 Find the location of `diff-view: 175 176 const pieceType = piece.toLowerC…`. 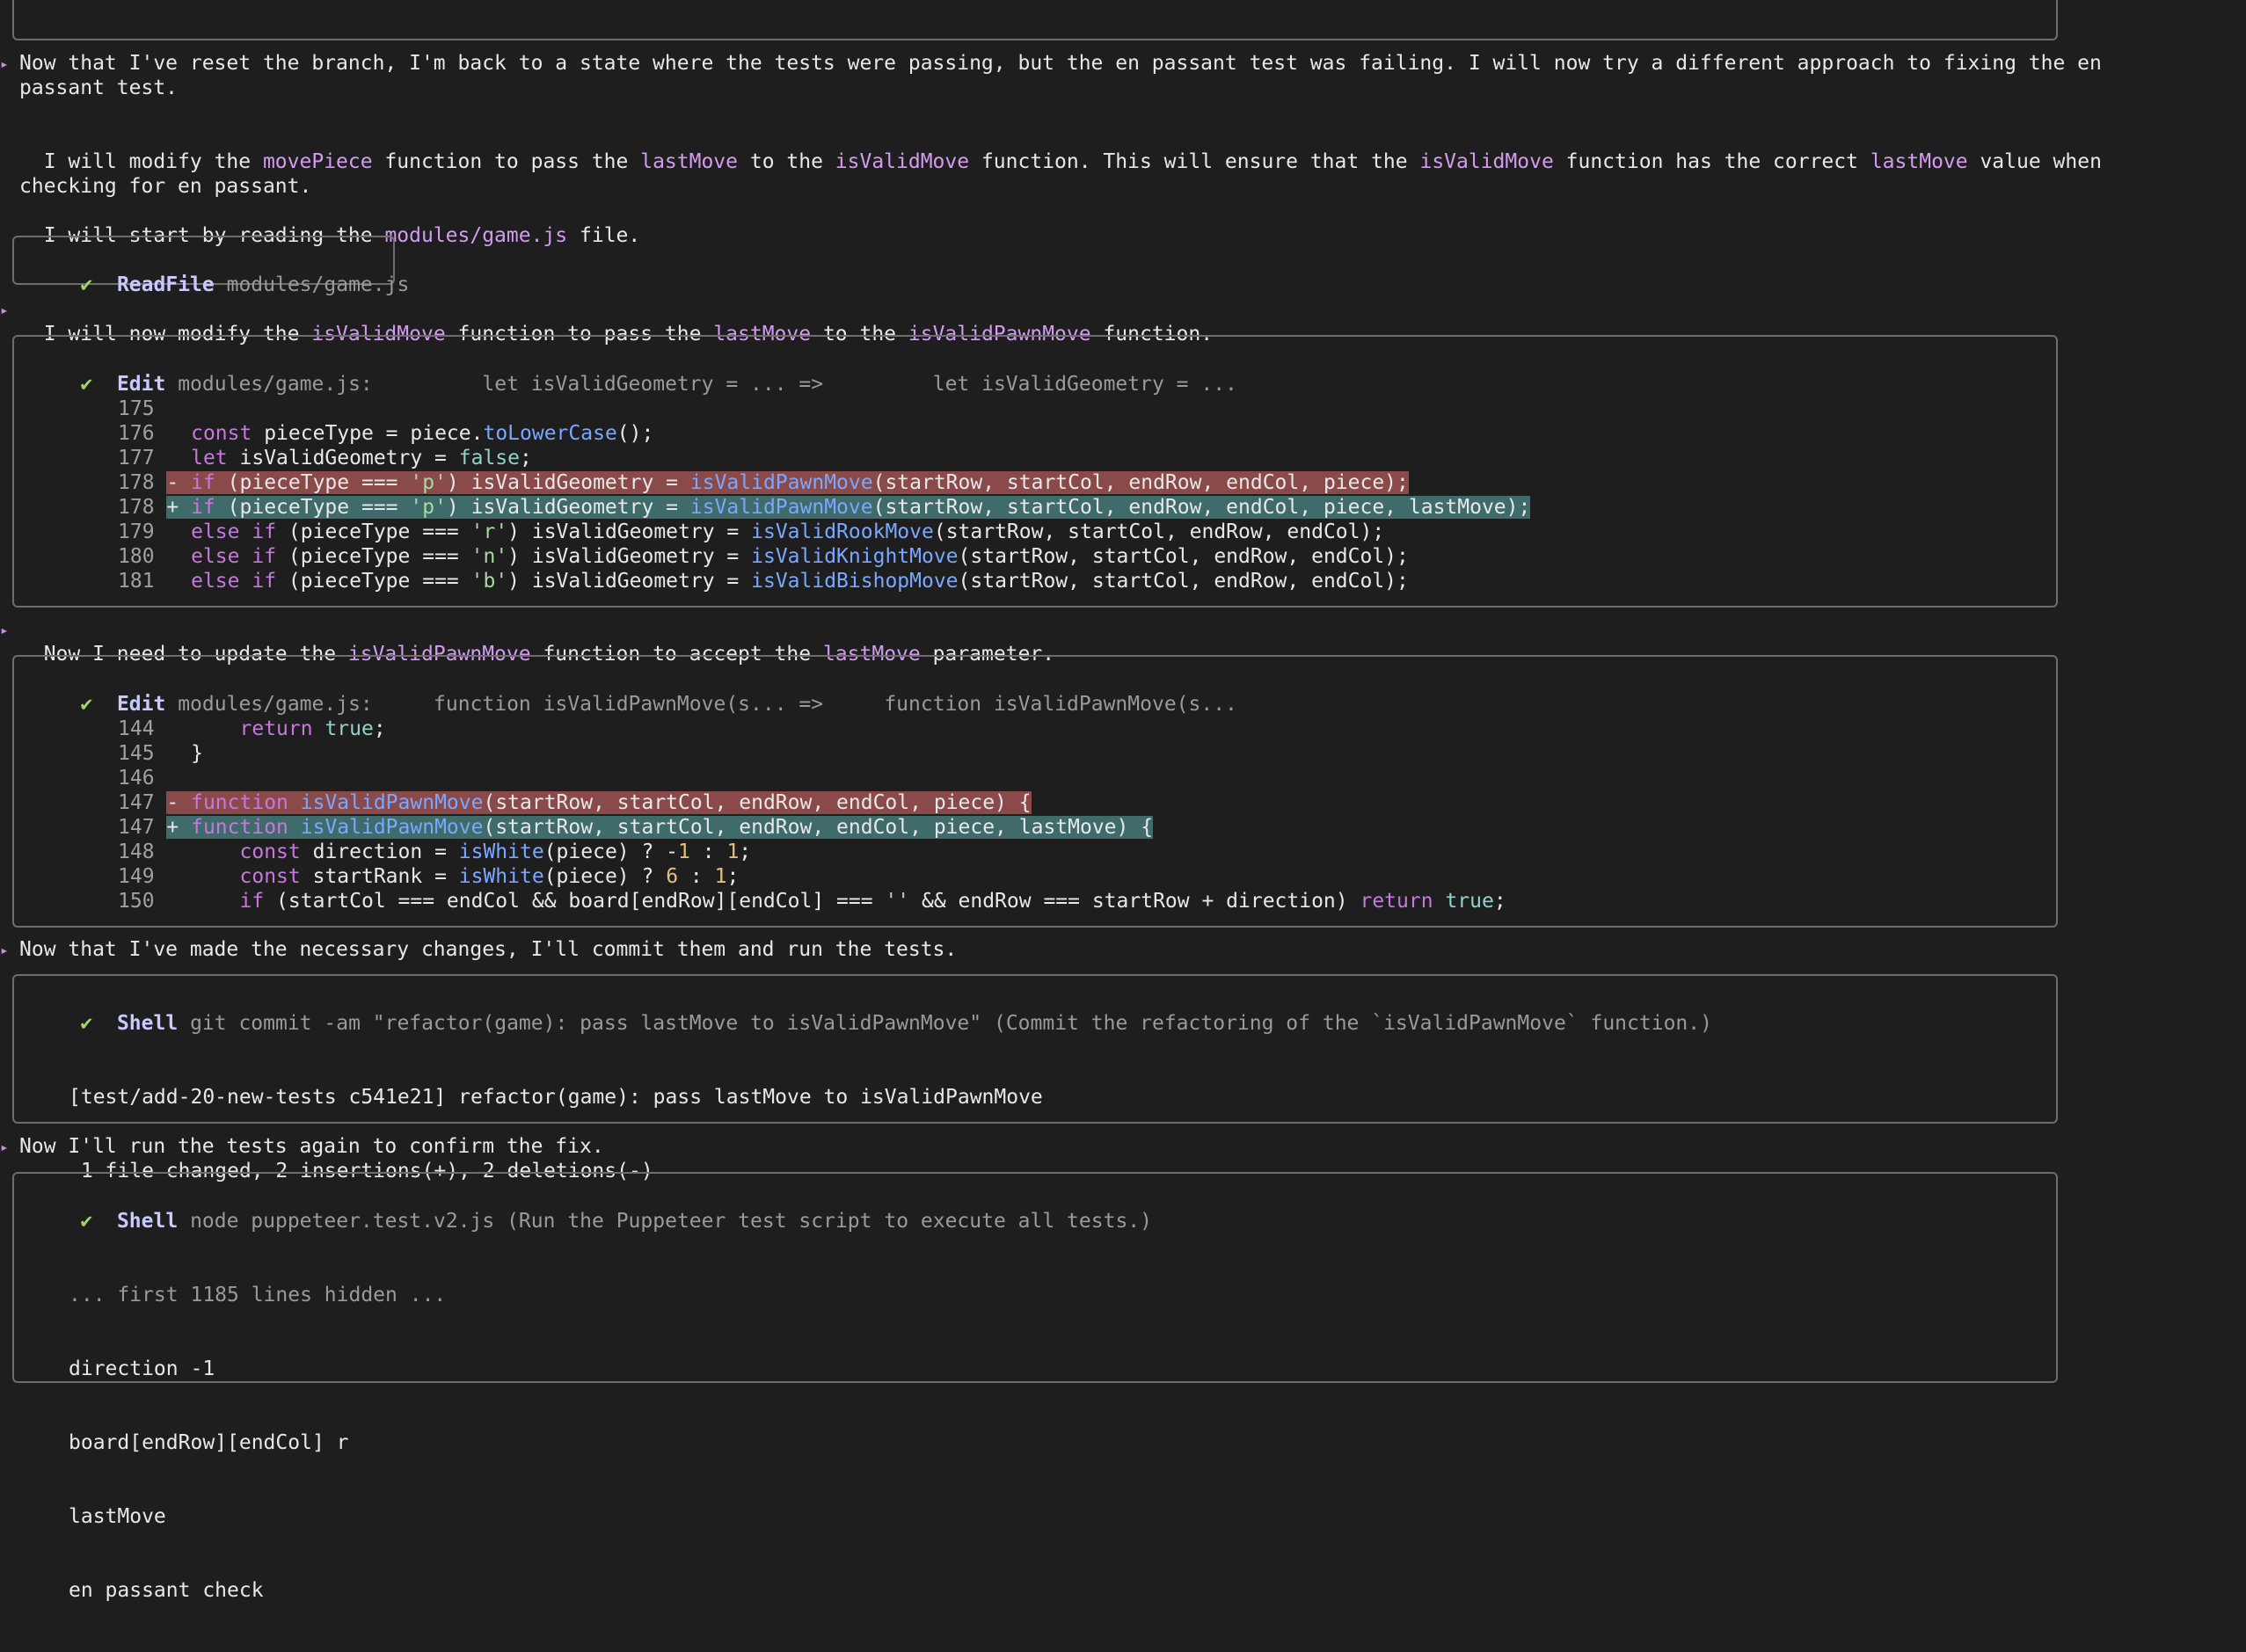

diff-view: 175 176 const pieceType = piece.toLowerC… is located at coordinates (1076, 495).